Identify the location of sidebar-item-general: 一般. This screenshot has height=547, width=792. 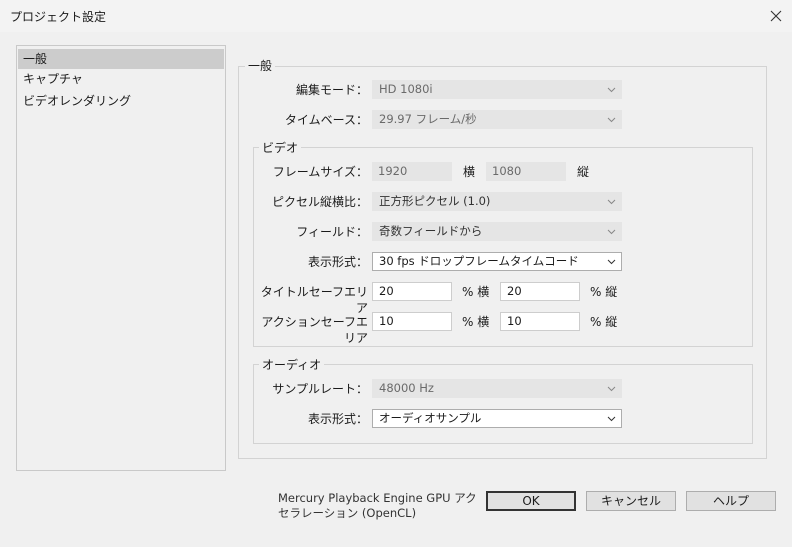
(121, 59).